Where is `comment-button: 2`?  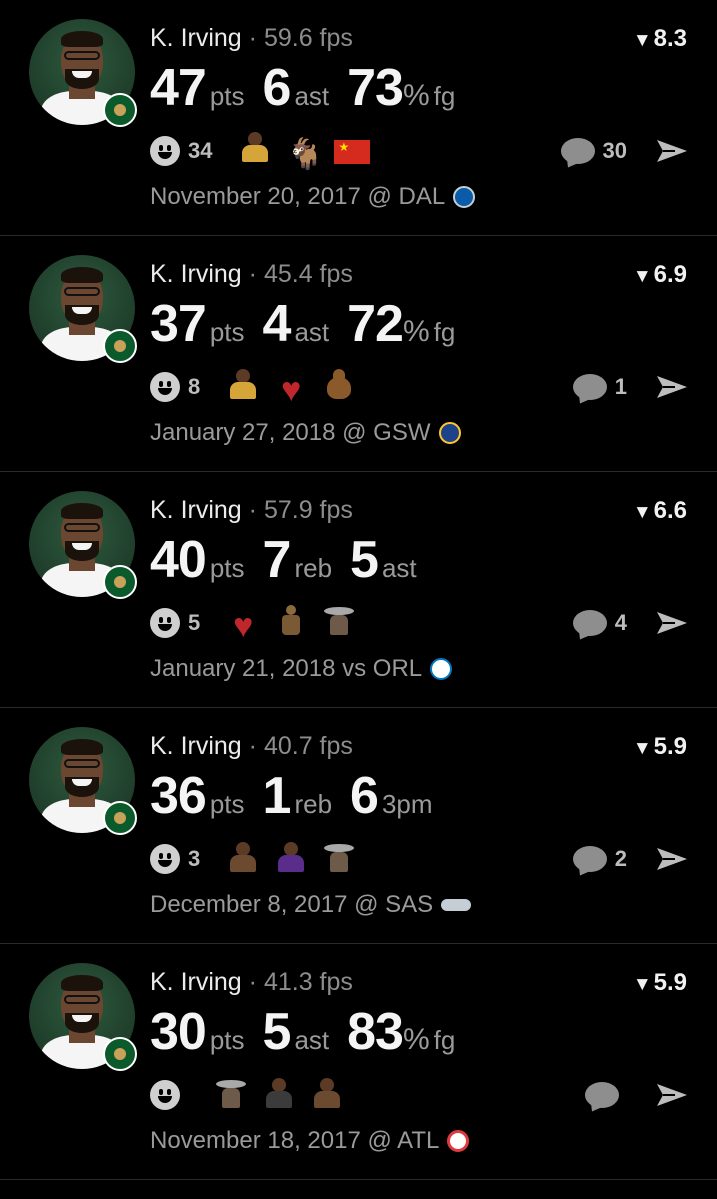 comment-button: 2 is located at coordinates (599, 859).